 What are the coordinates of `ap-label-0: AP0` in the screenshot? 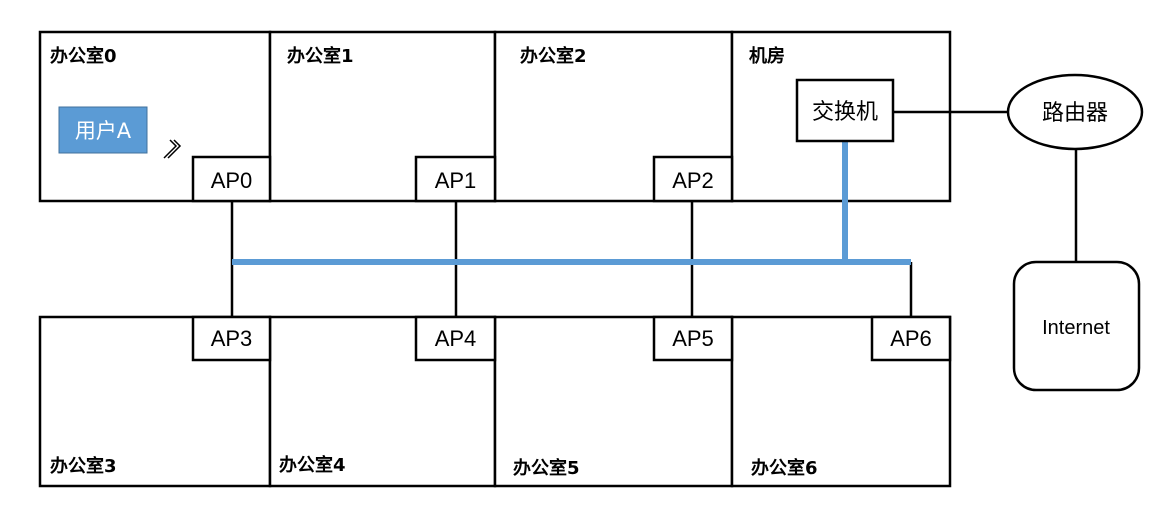 It's located at (232, 180).